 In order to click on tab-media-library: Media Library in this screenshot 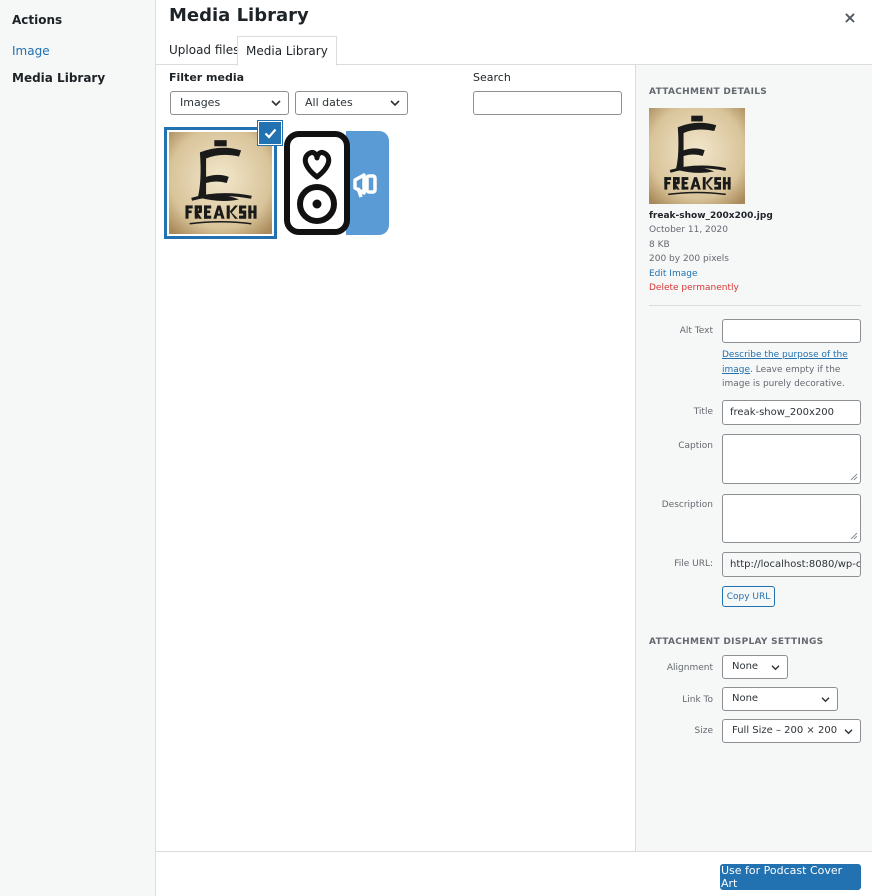, I will do `click(287, 51)`.